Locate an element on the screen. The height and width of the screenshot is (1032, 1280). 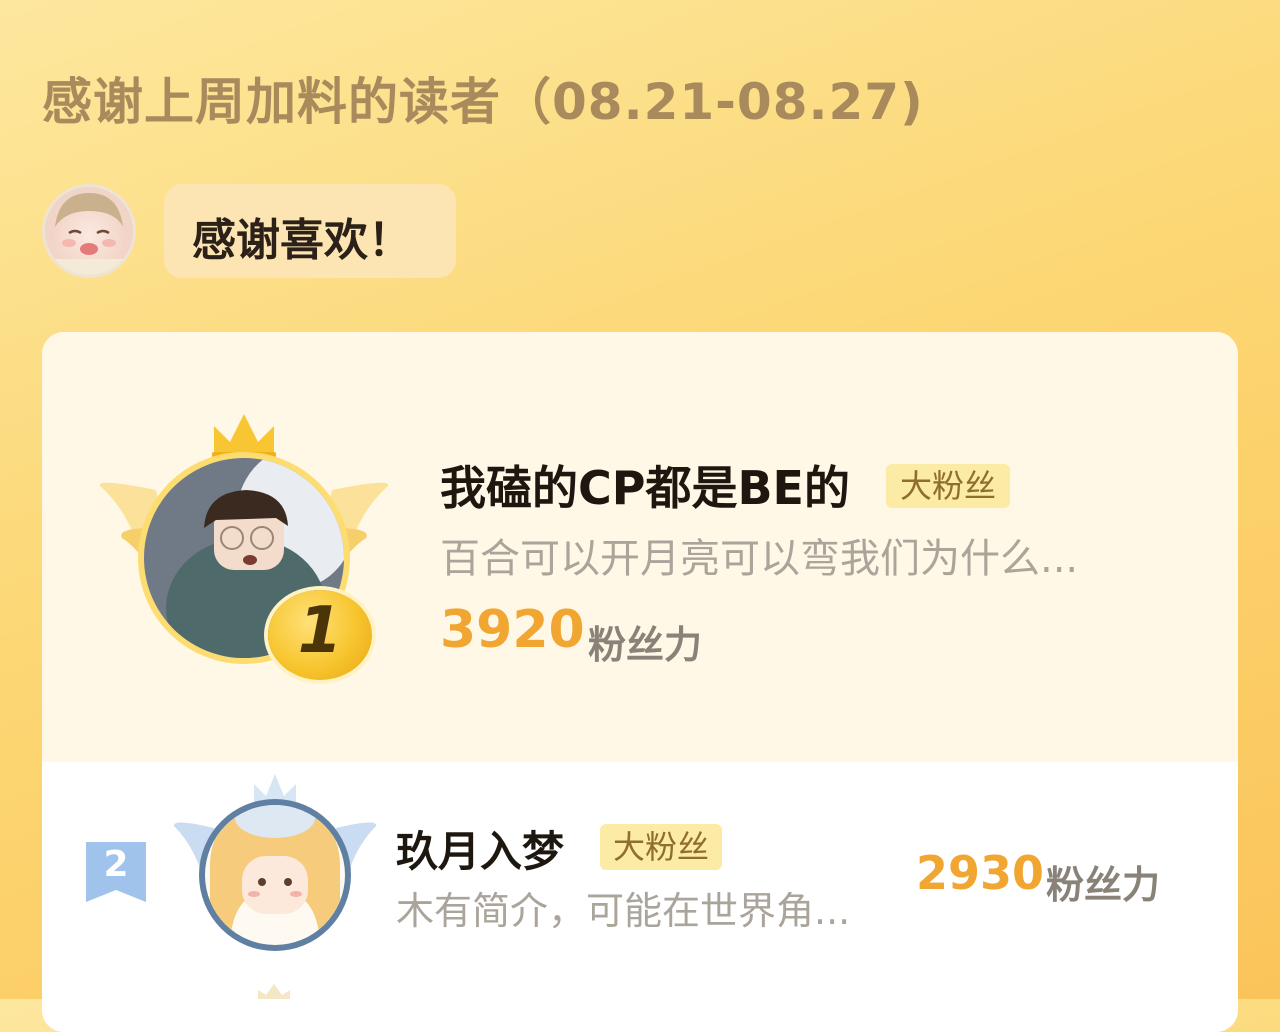
speech-bubble: 感谢喜欢！ is located at coordinates (310, 231).